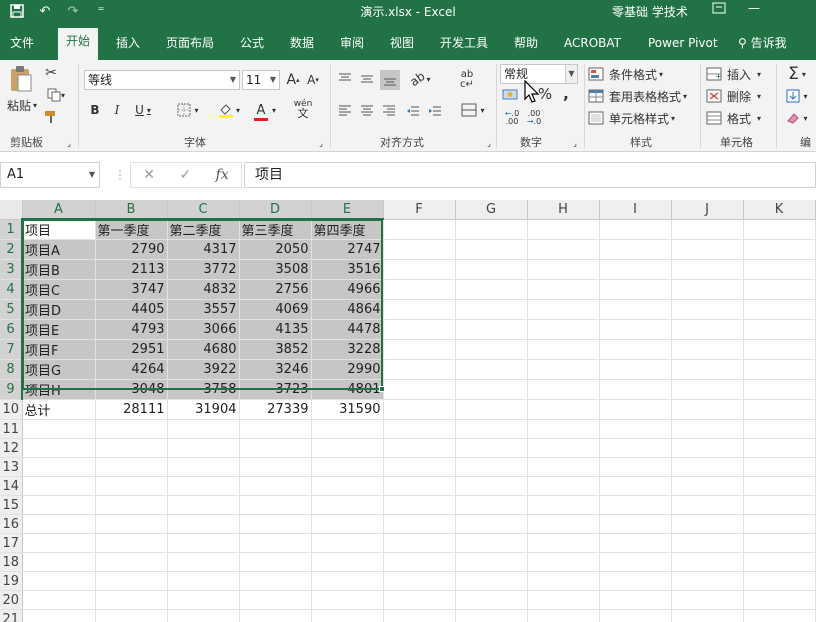 This screenshot has width=816, height=622. What do you see at coordinates (534, 118) in the screenshot?
I see `decrease-decimal-icon: .00 →.0` at bounding box center [534, 118].